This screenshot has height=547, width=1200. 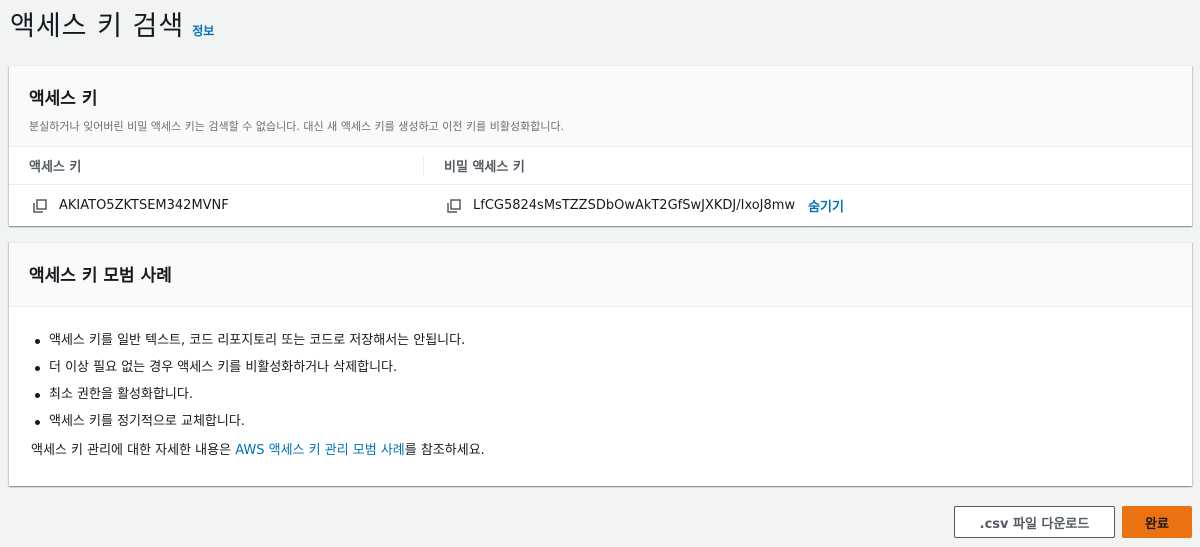 What do you see at coordinates (600, 367) in the screenshot?
I see `list-item: 더 이상 필요 없는 경우 액세스 키를 비활성화하거나 삭제합니다.` at bounding box center [600, 367].